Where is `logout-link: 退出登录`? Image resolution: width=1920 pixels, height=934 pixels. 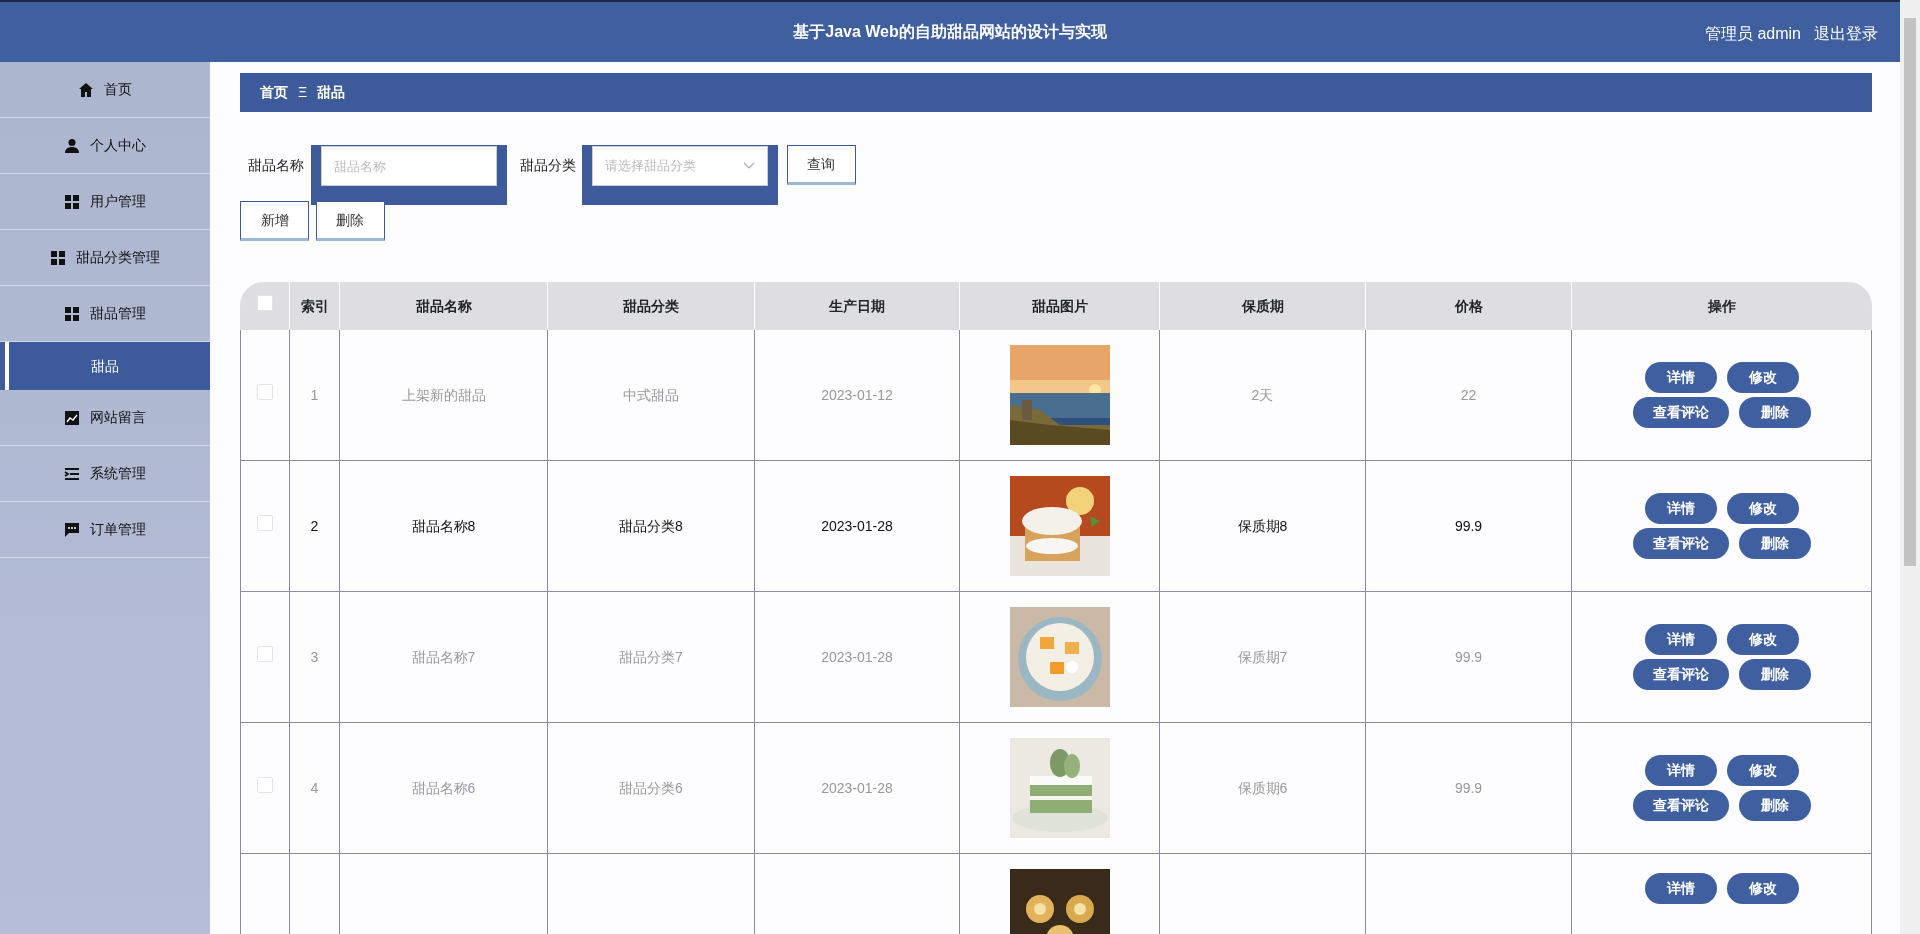
logout-link: 退出登录 is located at coordinates (1846, 34).